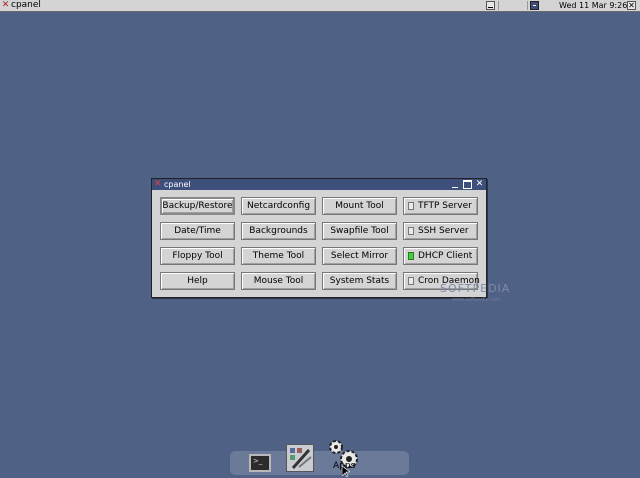  I want to click on service-label: DHCP Client, so click(445, 256).